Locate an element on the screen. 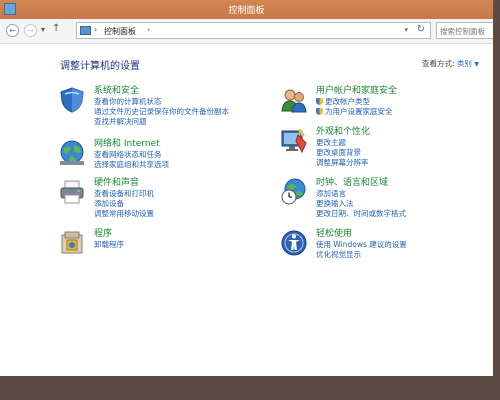 The height and width of the screenshot is (400, 500). printer-icon is located at coordinates (72, 192).